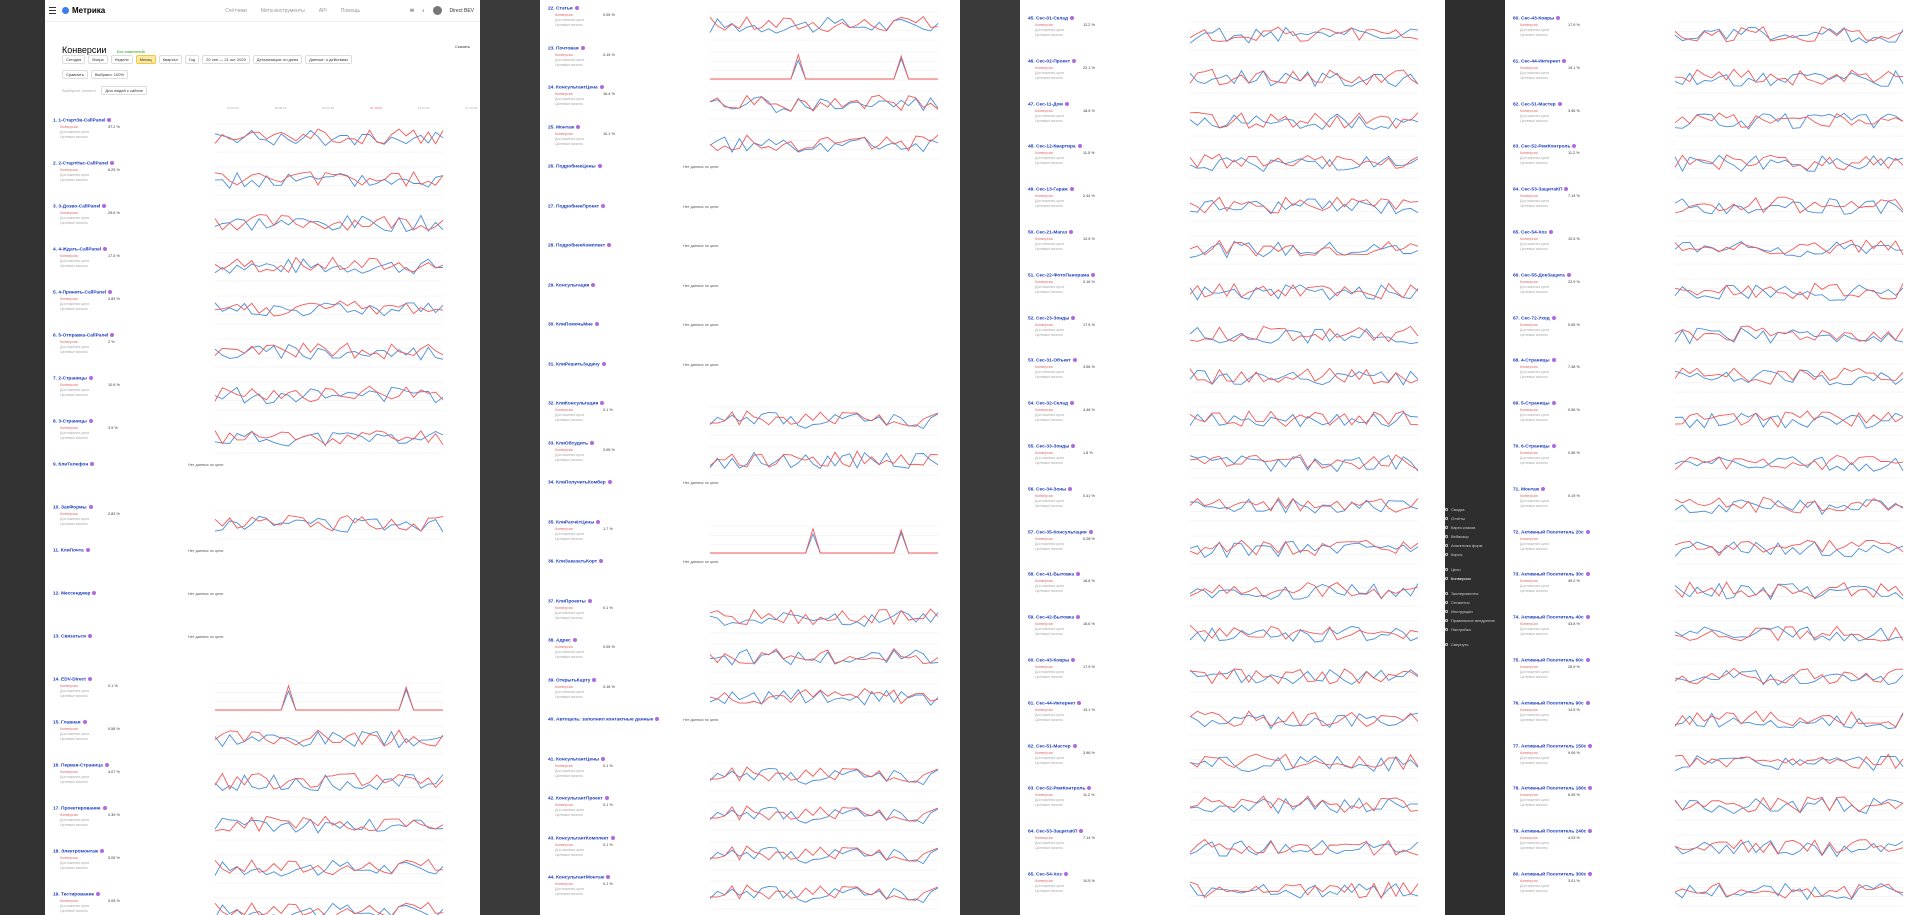 Image resolution: width=1920 pixels, height=915 pixels. I want to click on side-menu-item: Карты, so click(1475, 554).